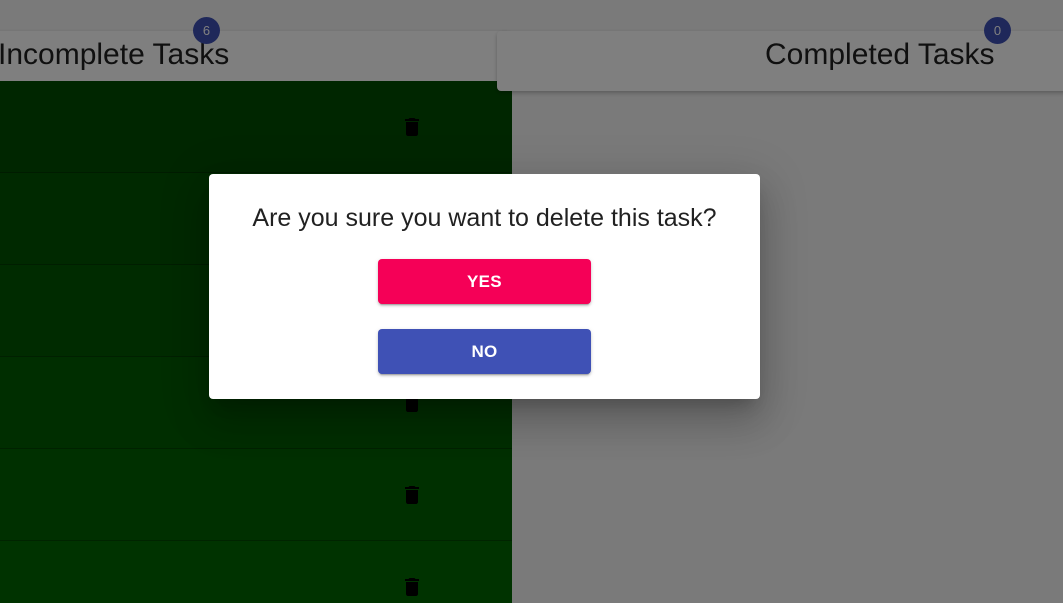 This screenshot has height=603, width=1063. Describe the element at coordinates (484, 351) in the screenshot. I see `no-button: NO` at that location.